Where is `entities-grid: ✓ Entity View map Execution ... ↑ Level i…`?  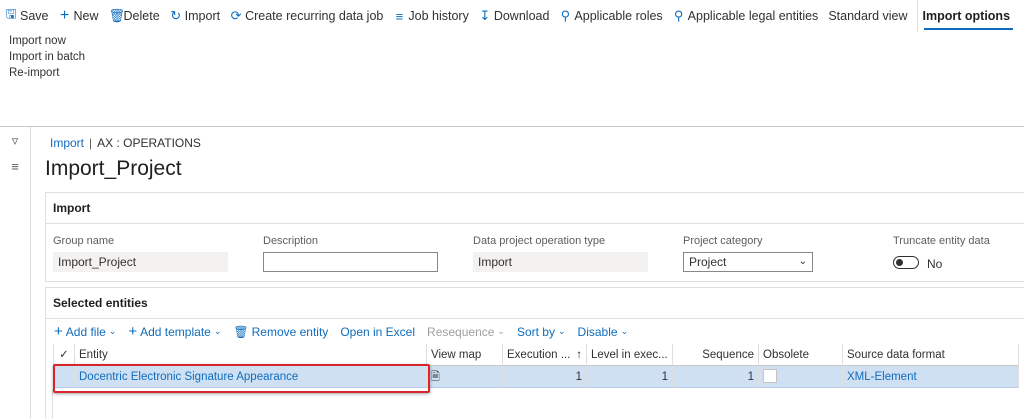
entities-grid: ✓ Entity View map Execution ... ↑ Level i… is located at coordinates (538, 366).